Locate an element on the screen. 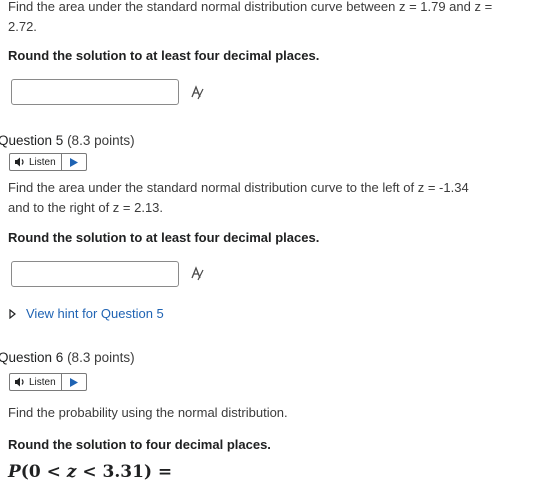 This screenshot has height=494, width=540. q5-listen-control: Listen is located at coordinates (48, 162).